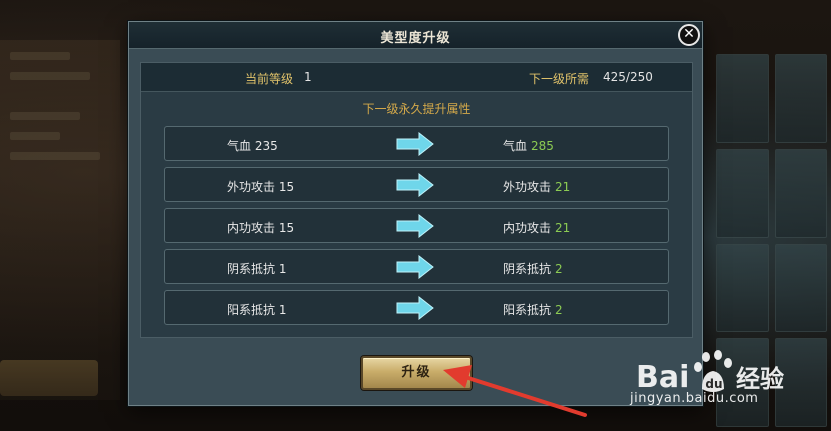 The width and height of the screenshot is (831, 431). Describe the element at coordinates (559, 79) in the screenshot. I see `next-level-label: 下一级所需` at that location.